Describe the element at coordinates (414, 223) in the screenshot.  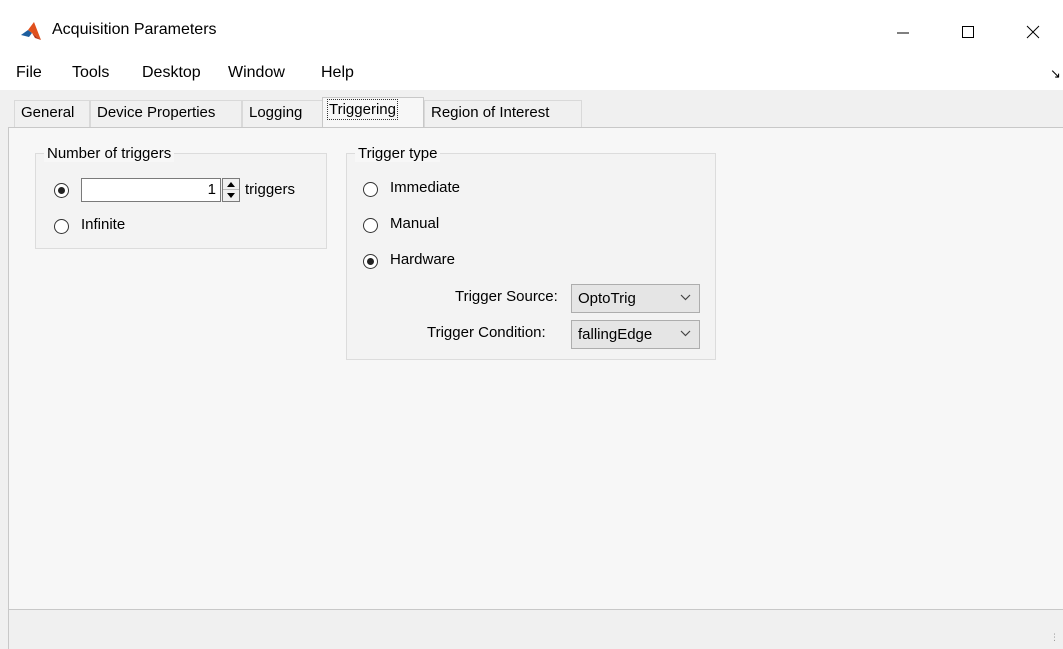
I see `manual-label: Manual` at that location.